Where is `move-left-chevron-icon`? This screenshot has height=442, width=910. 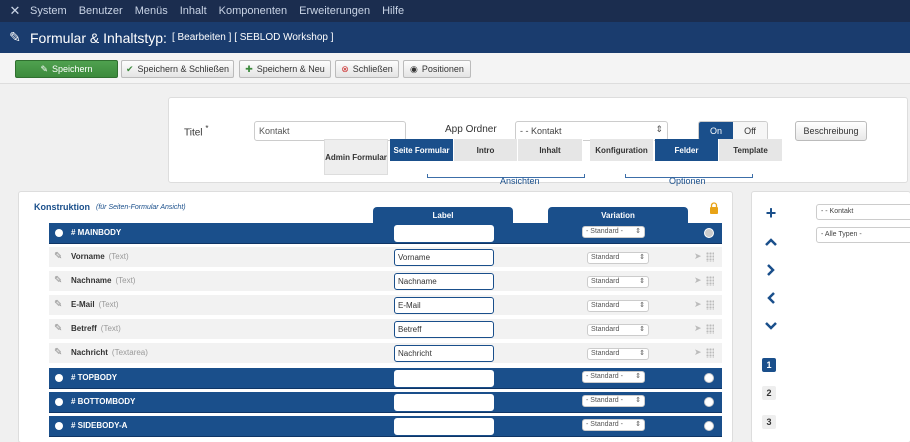
move-left-chevron-icon is located at coordinates (771, 298).